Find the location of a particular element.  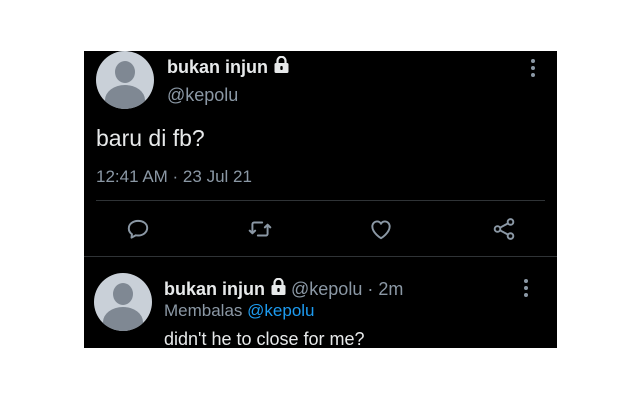

replying-to: Membalas @kepolu is located at coordinates (239, 311).